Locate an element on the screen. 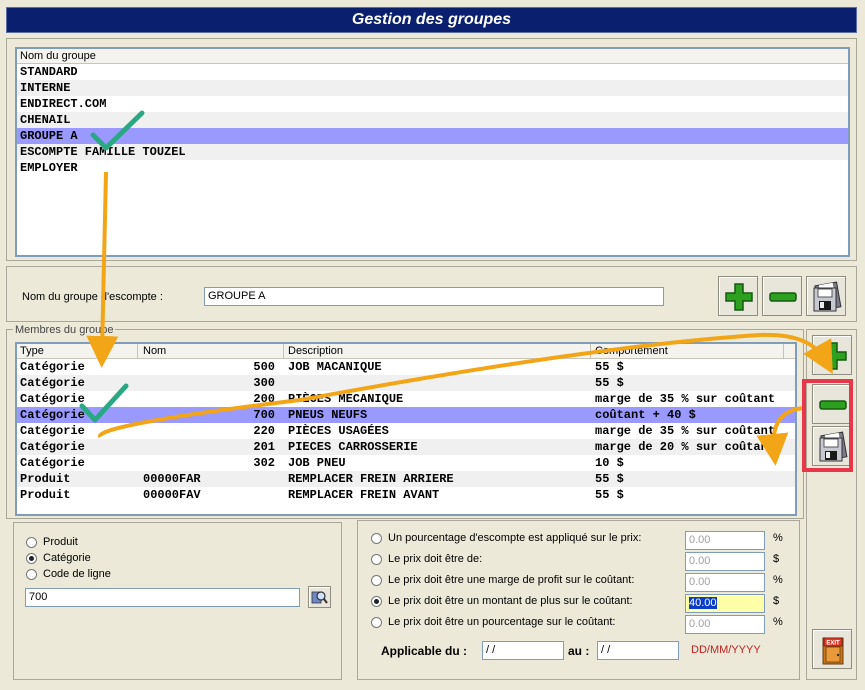 The image size is (865, 690). group-name-input: GROUPE A is located at coordinates (434, 296).